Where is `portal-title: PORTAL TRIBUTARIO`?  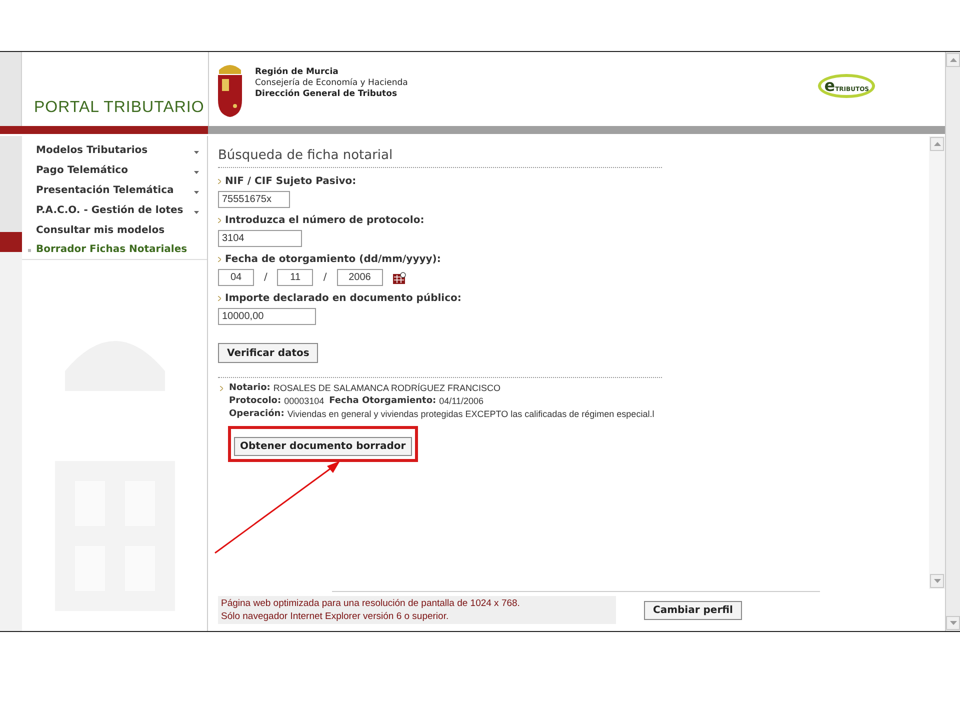 portal-title: PORTAL TRIBUTARIO is located at coordinates (119, 108).